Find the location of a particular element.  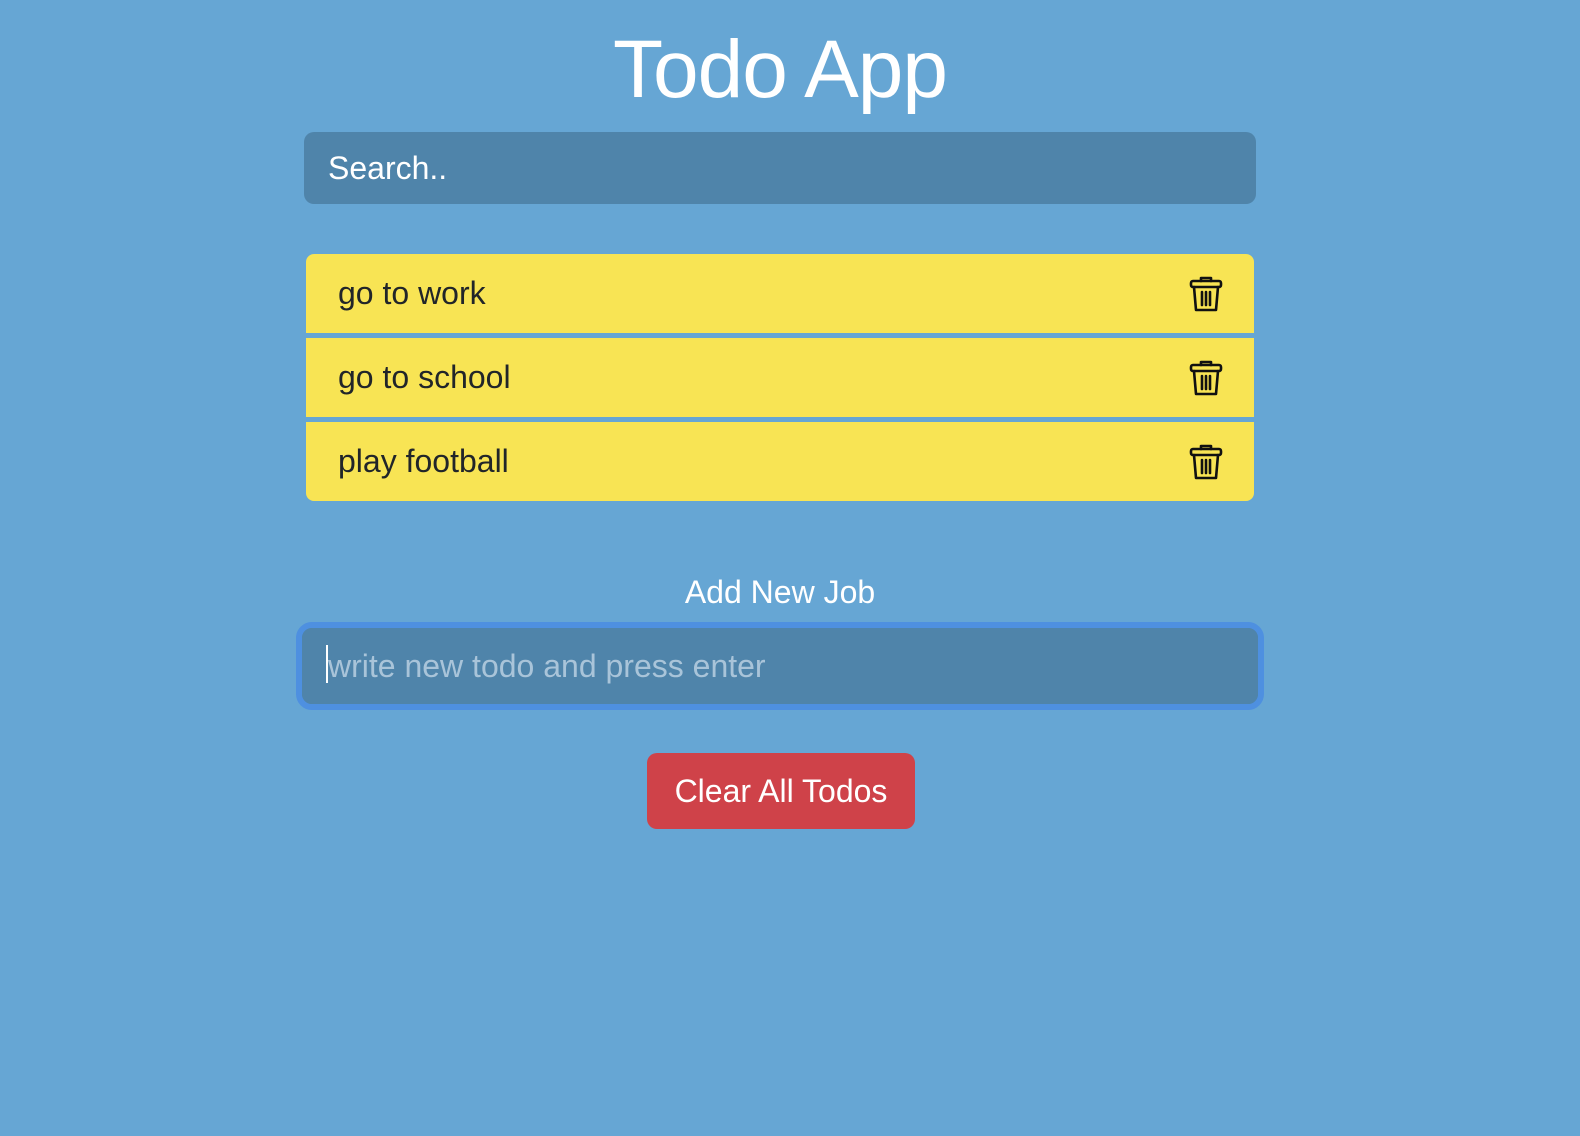

todo-text: play football is located at coordinates (423, 461).